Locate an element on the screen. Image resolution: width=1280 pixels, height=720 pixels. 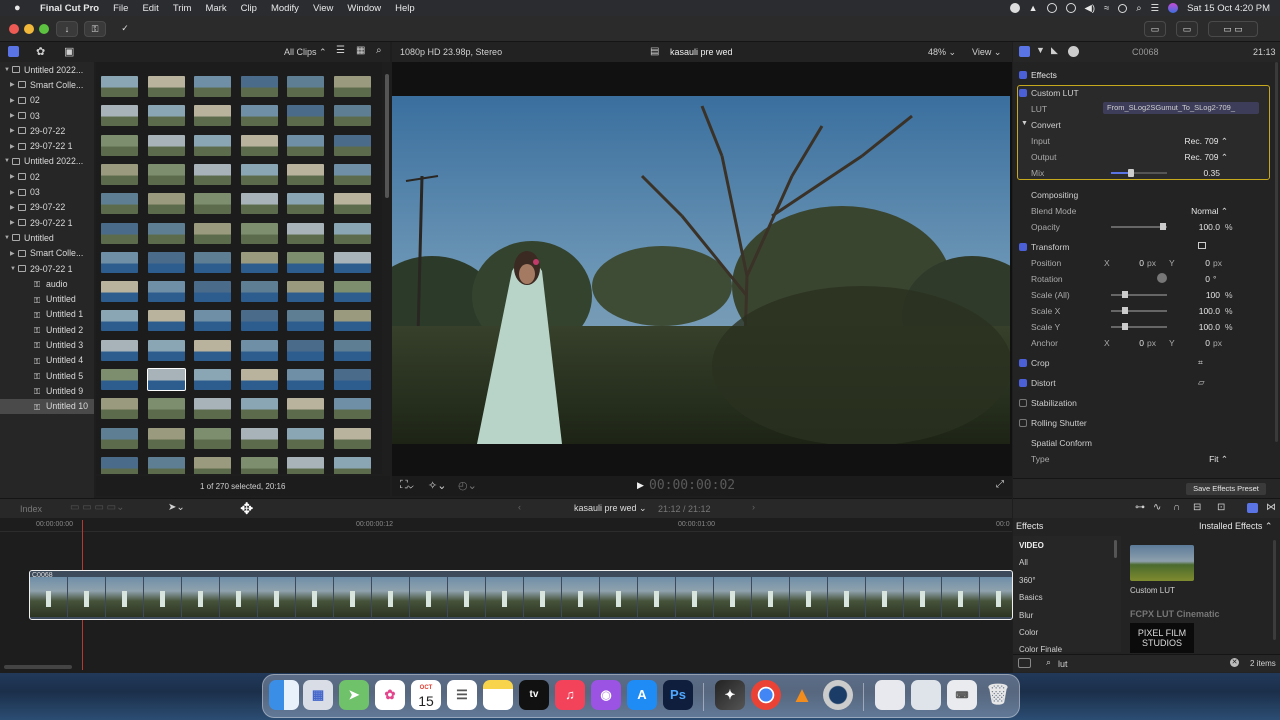
mix-slider-knob is located at coordinates (1130, 173).